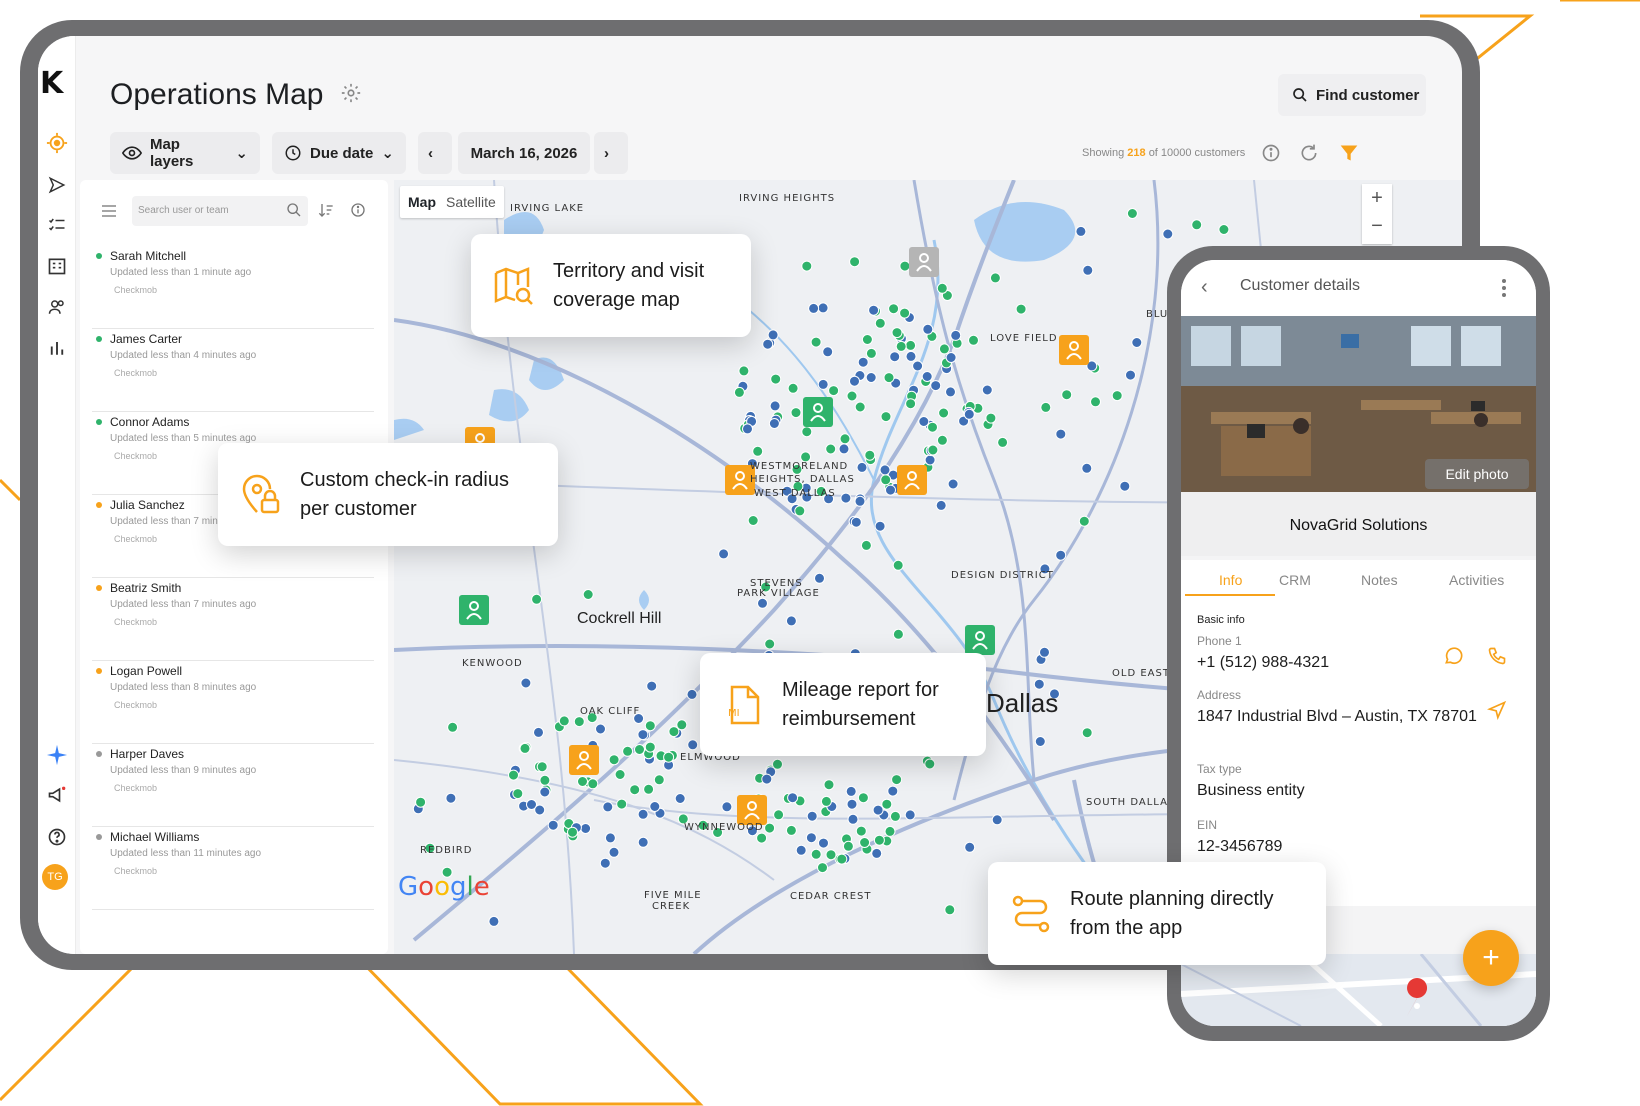 The image size is (1640, 1106). I want to click on zoom-out-button: −, so click(1377, 226).